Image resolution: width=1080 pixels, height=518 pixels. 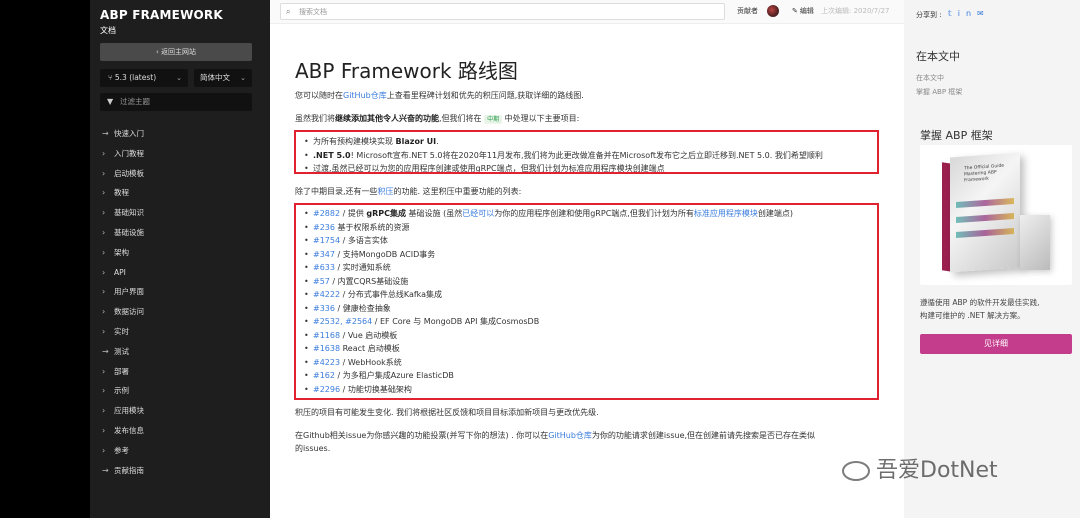 What do you see at coordinates (123, 411) in the screenshot?
I see `sidebar-item-application-modules: › 应用模块` at bounding box center [123, 411].